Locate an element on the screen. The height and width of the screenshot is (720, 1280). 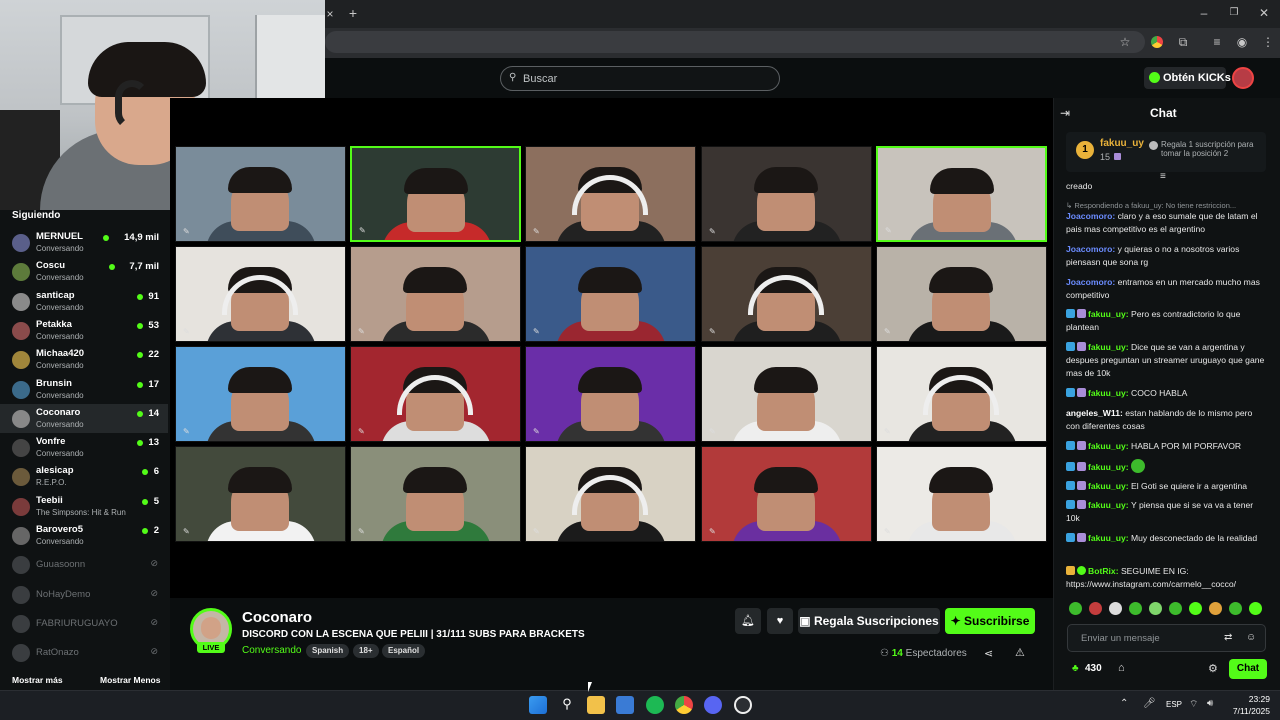
spotify-icon is located at coordinates (655, 705).